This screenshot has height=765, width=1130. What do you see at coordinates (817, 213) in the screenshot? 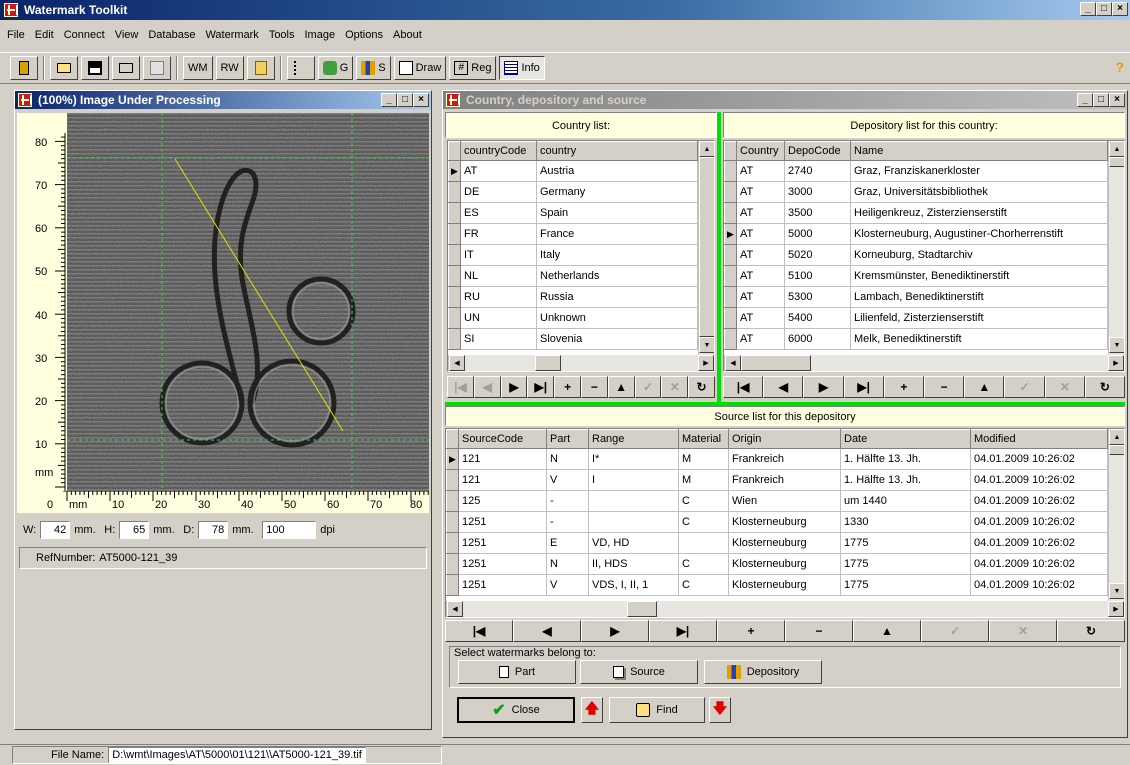
I see `depo-code-cell: 3500` at bounding box center [817, 213].